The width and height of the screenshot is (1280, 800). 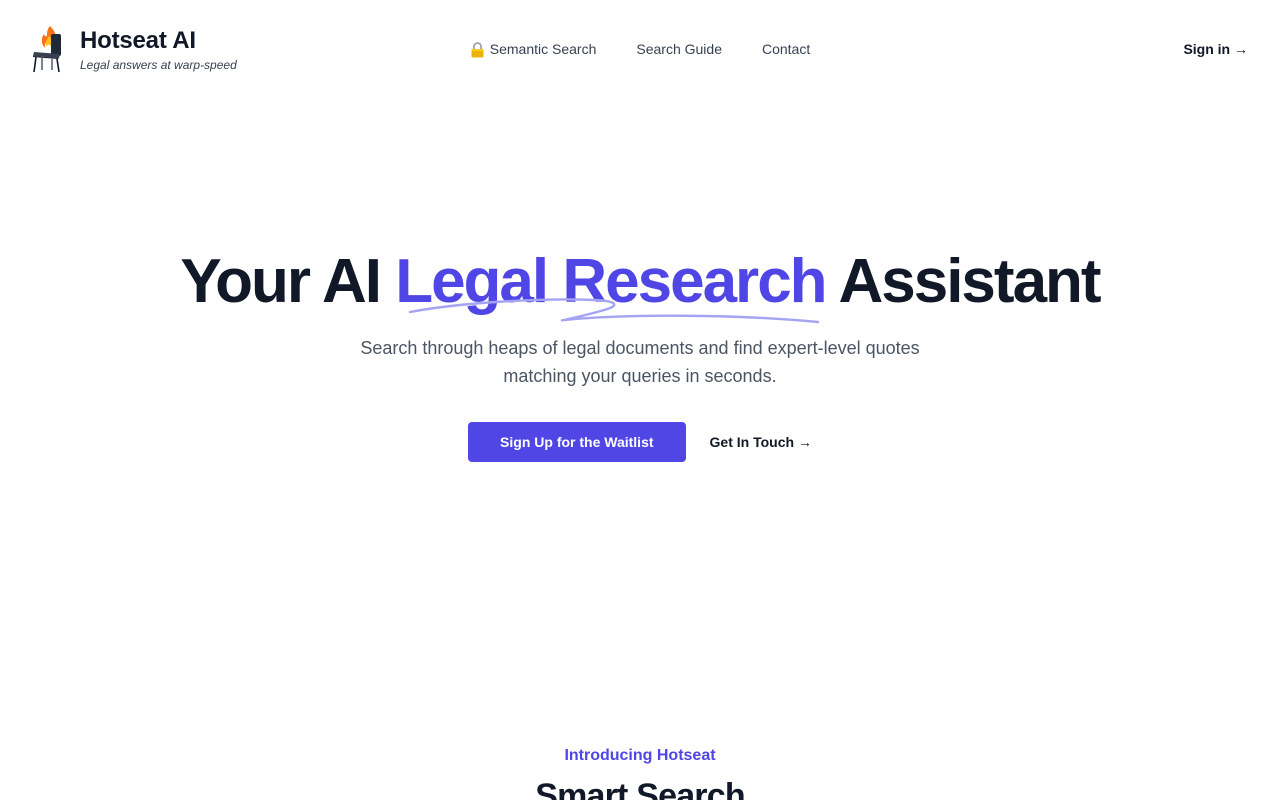 What do you see at coordinates (963, 281) in the screenshot?
I see `hero-title-after: Assistant` at bounding box center [963, 281].